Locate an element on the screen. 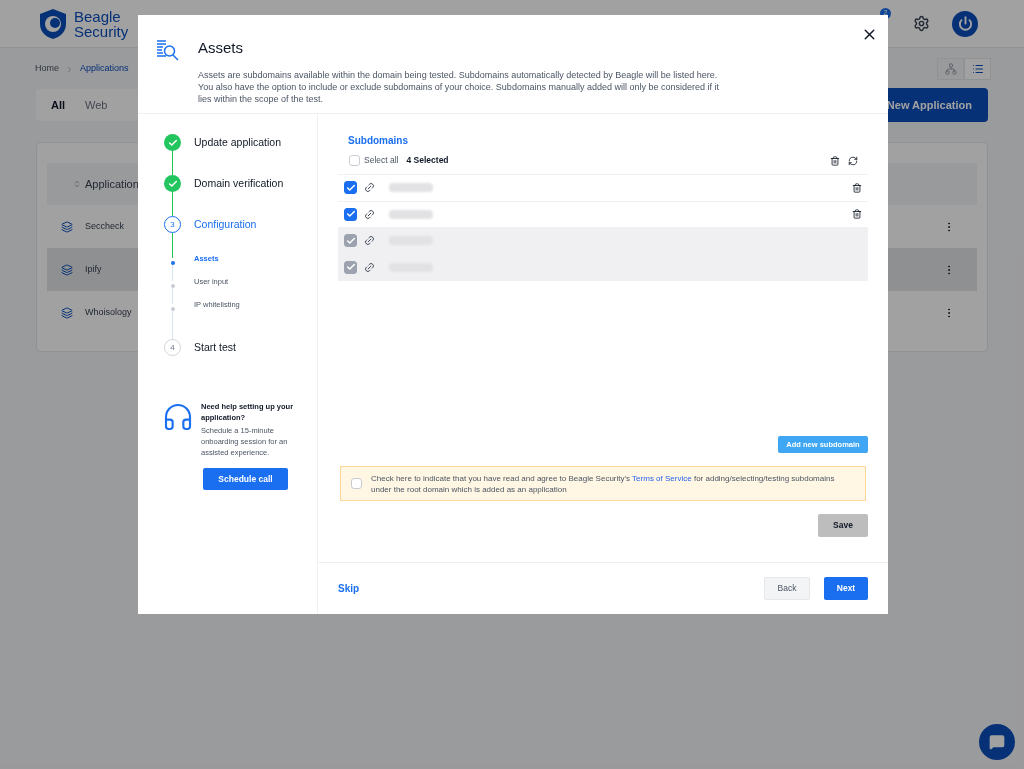 The height and width of the screenshot is (769, 1024). breadcrumb-link: Home is located at coordinates (47, 69).